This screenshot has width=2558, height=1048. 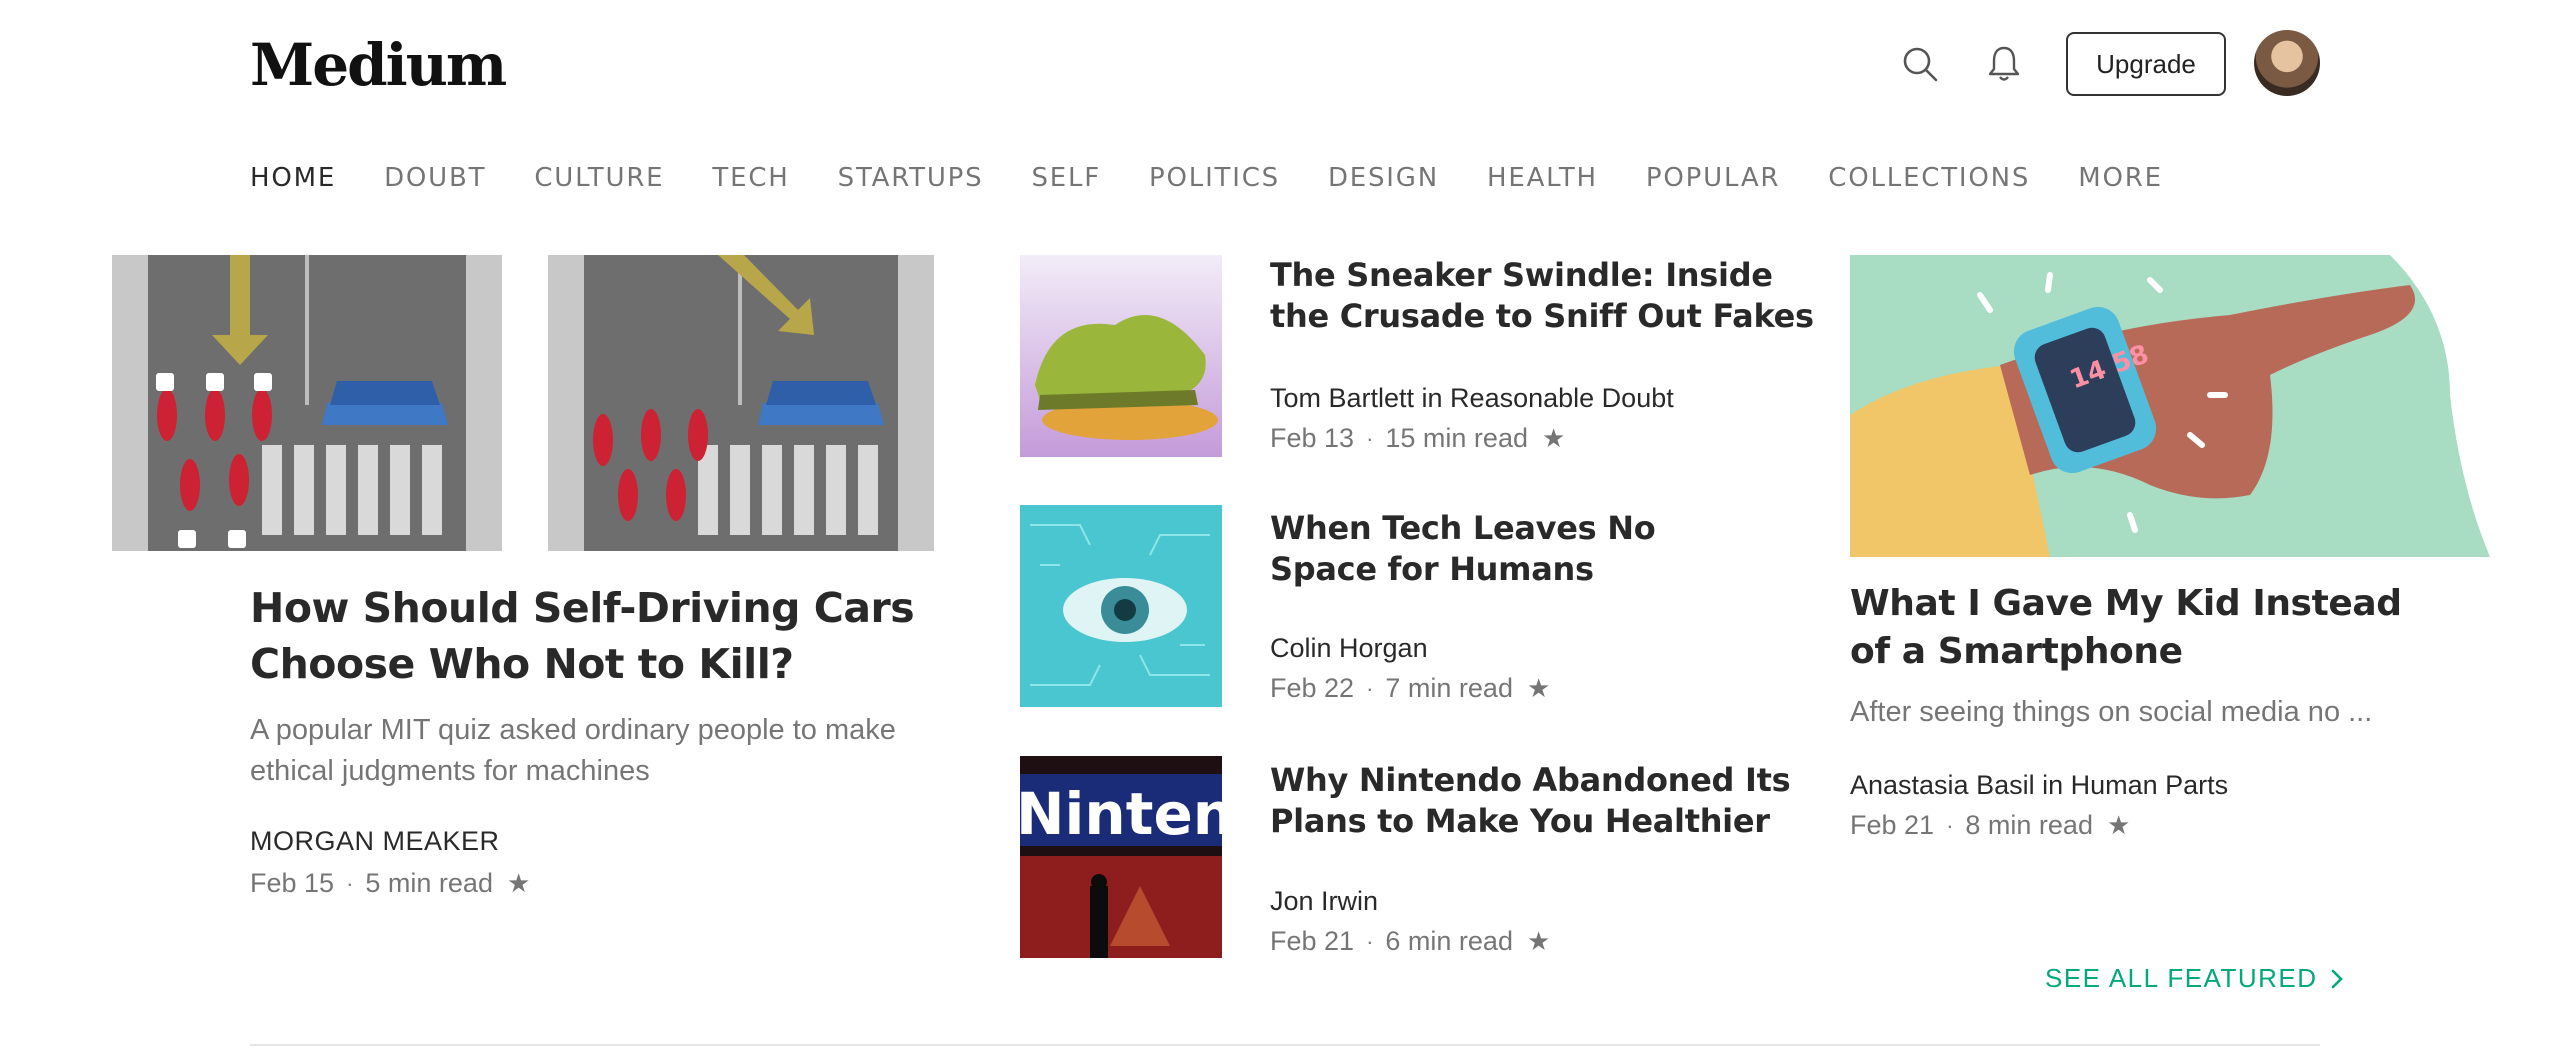 I want to click on nav-item-self: SELF, so click(x=1066, y=178).